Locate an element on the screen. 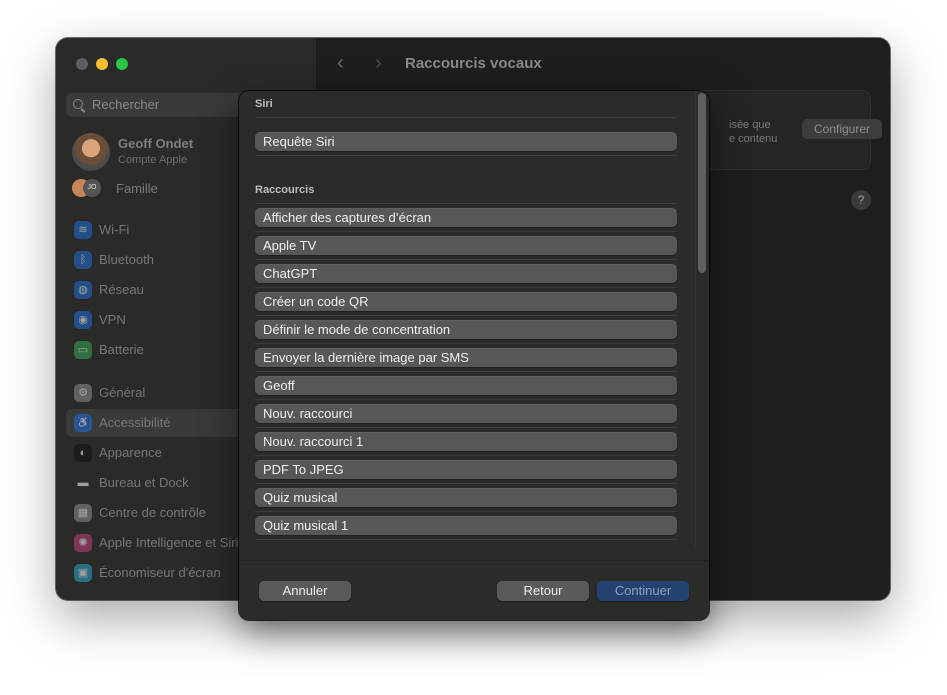 Image resolution: width=947 pixels, height=695 pixels. back-button: Retour is located at coordinates (543, 591).